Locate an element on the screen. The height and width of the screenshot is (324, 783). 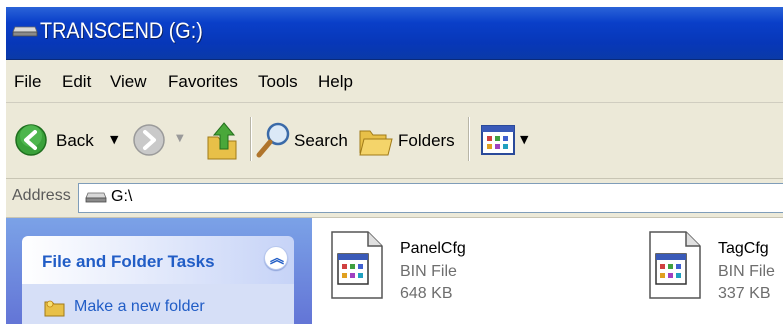
back-button: Back ▼ is located at coordinates (69, 141).